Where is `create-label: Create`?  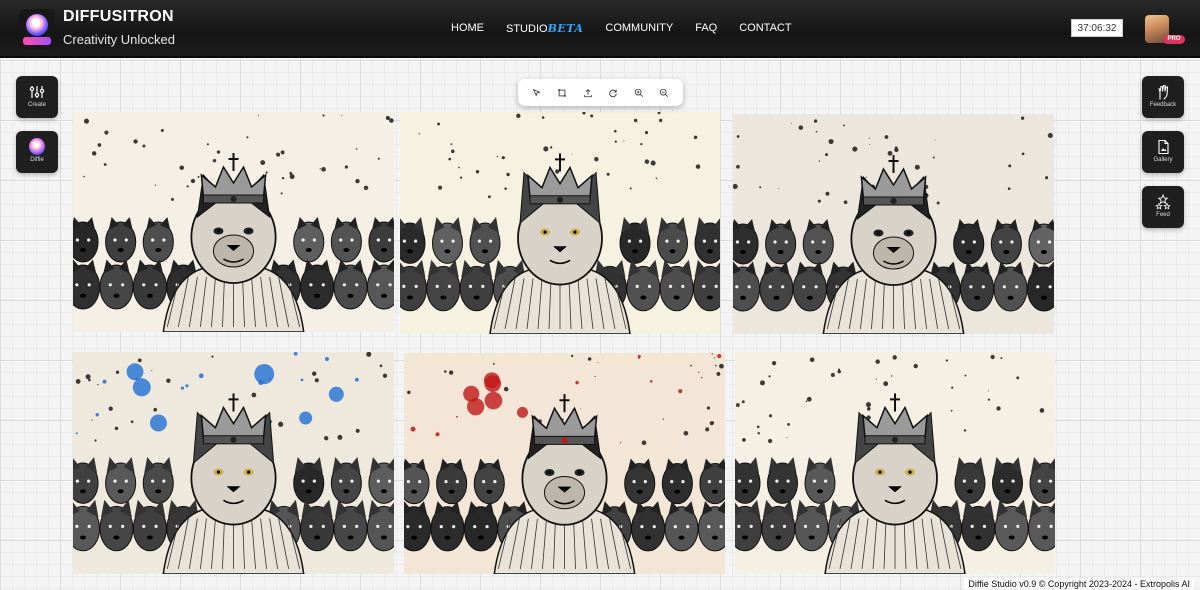 create-label: Create is located at coordinates (36, 105).